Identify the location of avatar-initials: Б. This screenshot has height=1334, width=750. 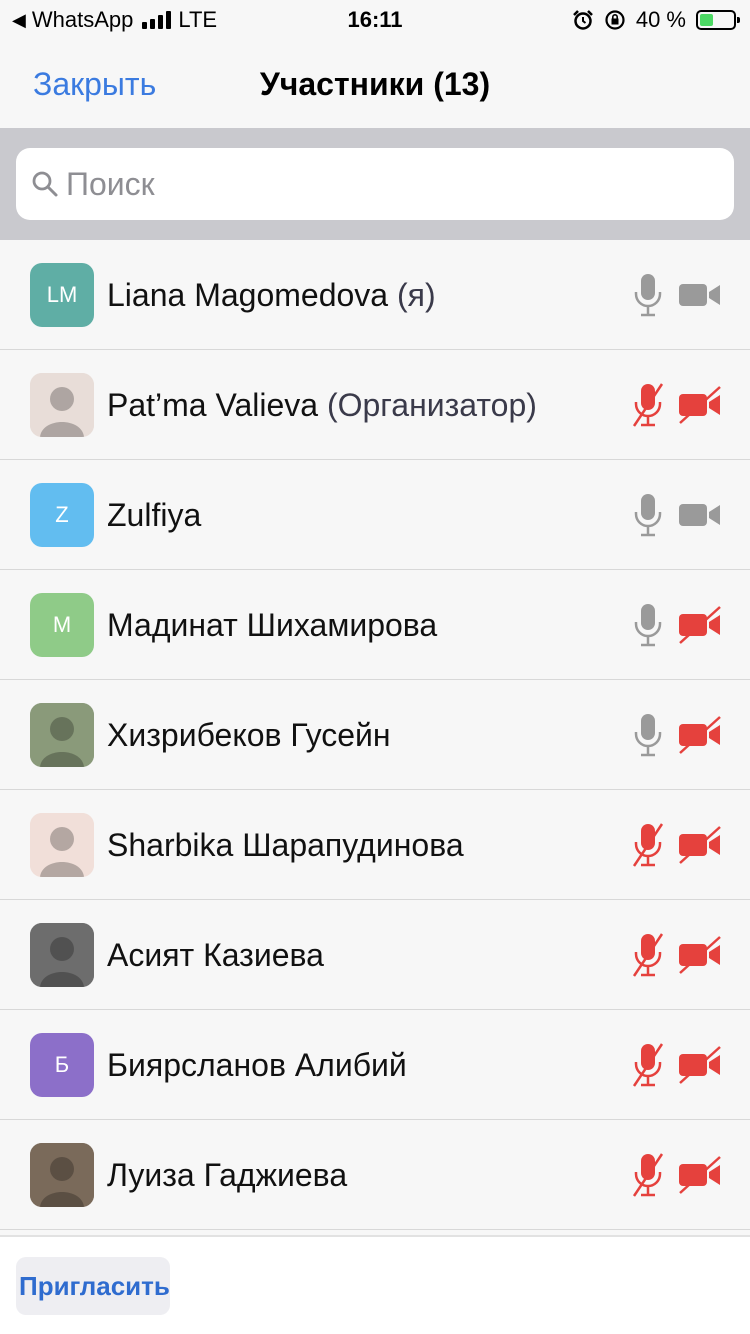
(62, 1064).